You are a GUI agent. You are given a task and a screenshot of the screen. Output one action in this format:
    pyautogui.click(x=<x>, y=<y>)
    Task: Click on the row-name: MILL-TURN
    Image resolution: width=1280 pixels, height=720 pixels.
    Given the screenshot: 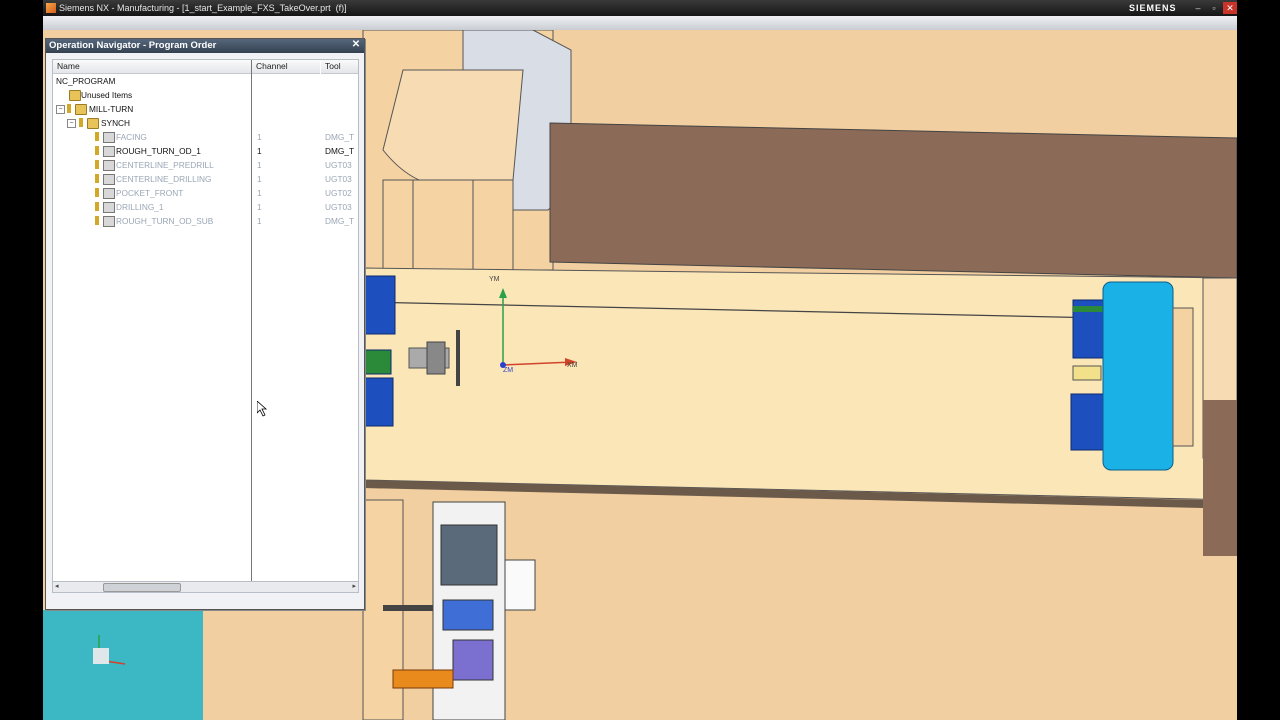 What is the action you would take?
    pyautogui.click(x=111, y=109)
    